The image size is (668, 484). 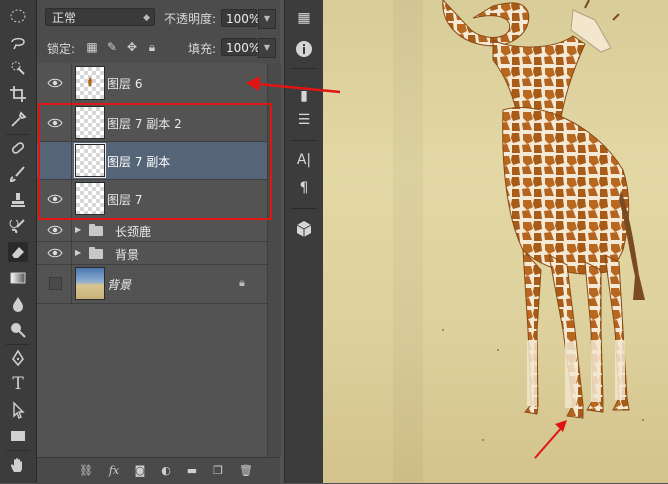 I want to click on tools-panel: T, so click(x=18, y=241).